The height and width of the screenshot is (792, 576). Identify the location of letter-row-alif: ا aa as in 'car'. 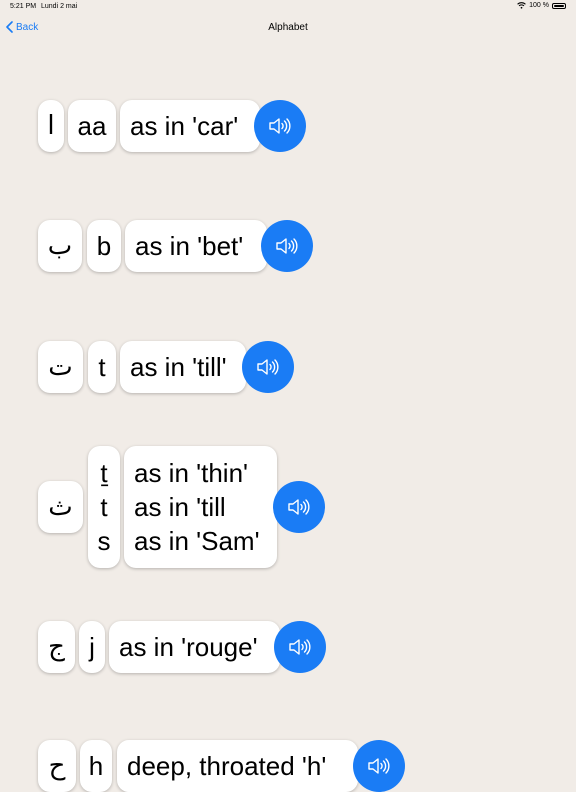
(173, 126).